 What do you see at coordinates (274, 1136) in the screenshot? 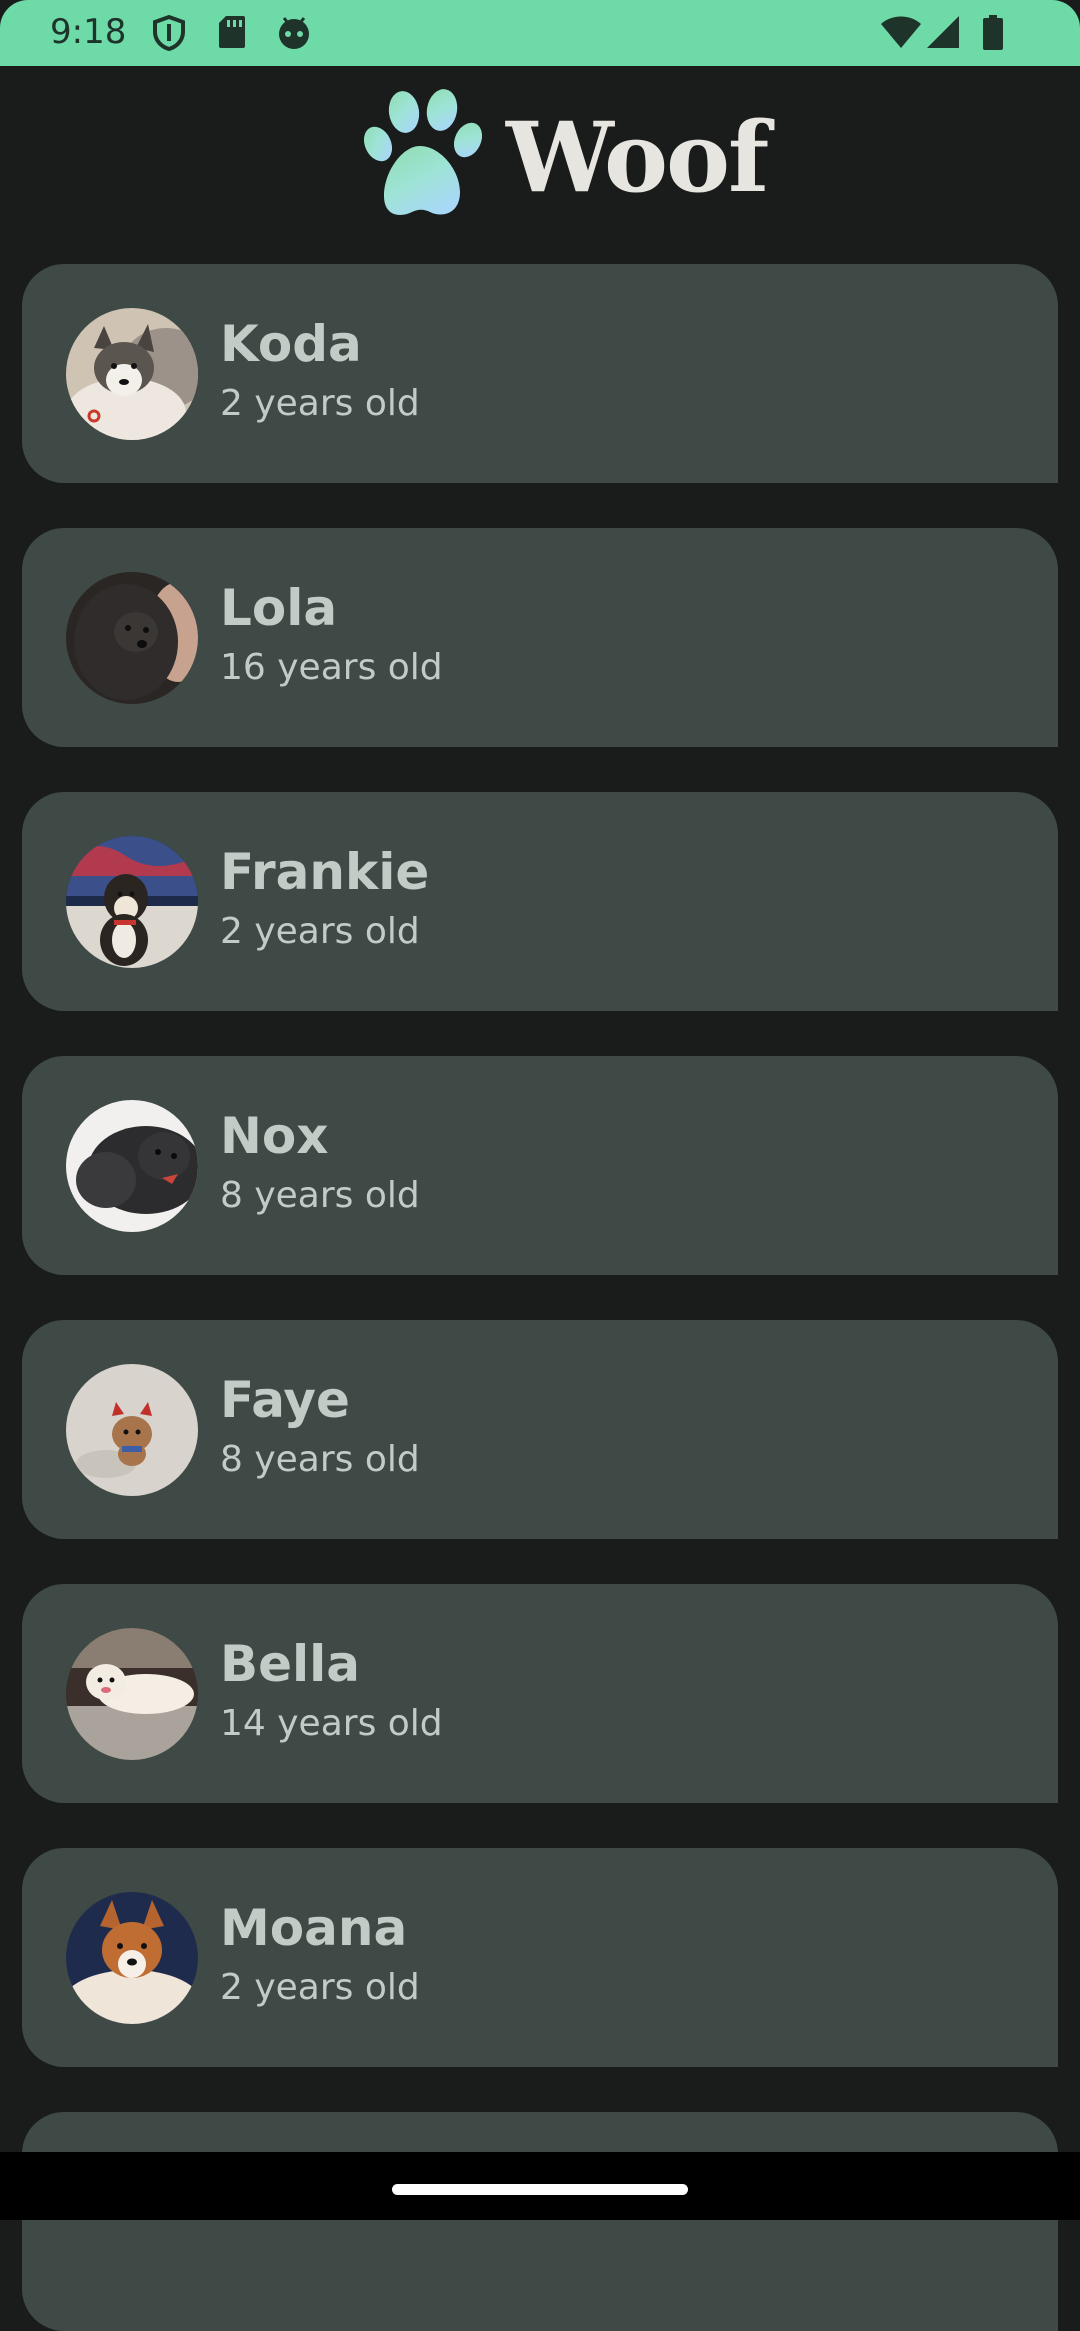
I see `dog-name: Nox` at bounding box center [274, 1136].